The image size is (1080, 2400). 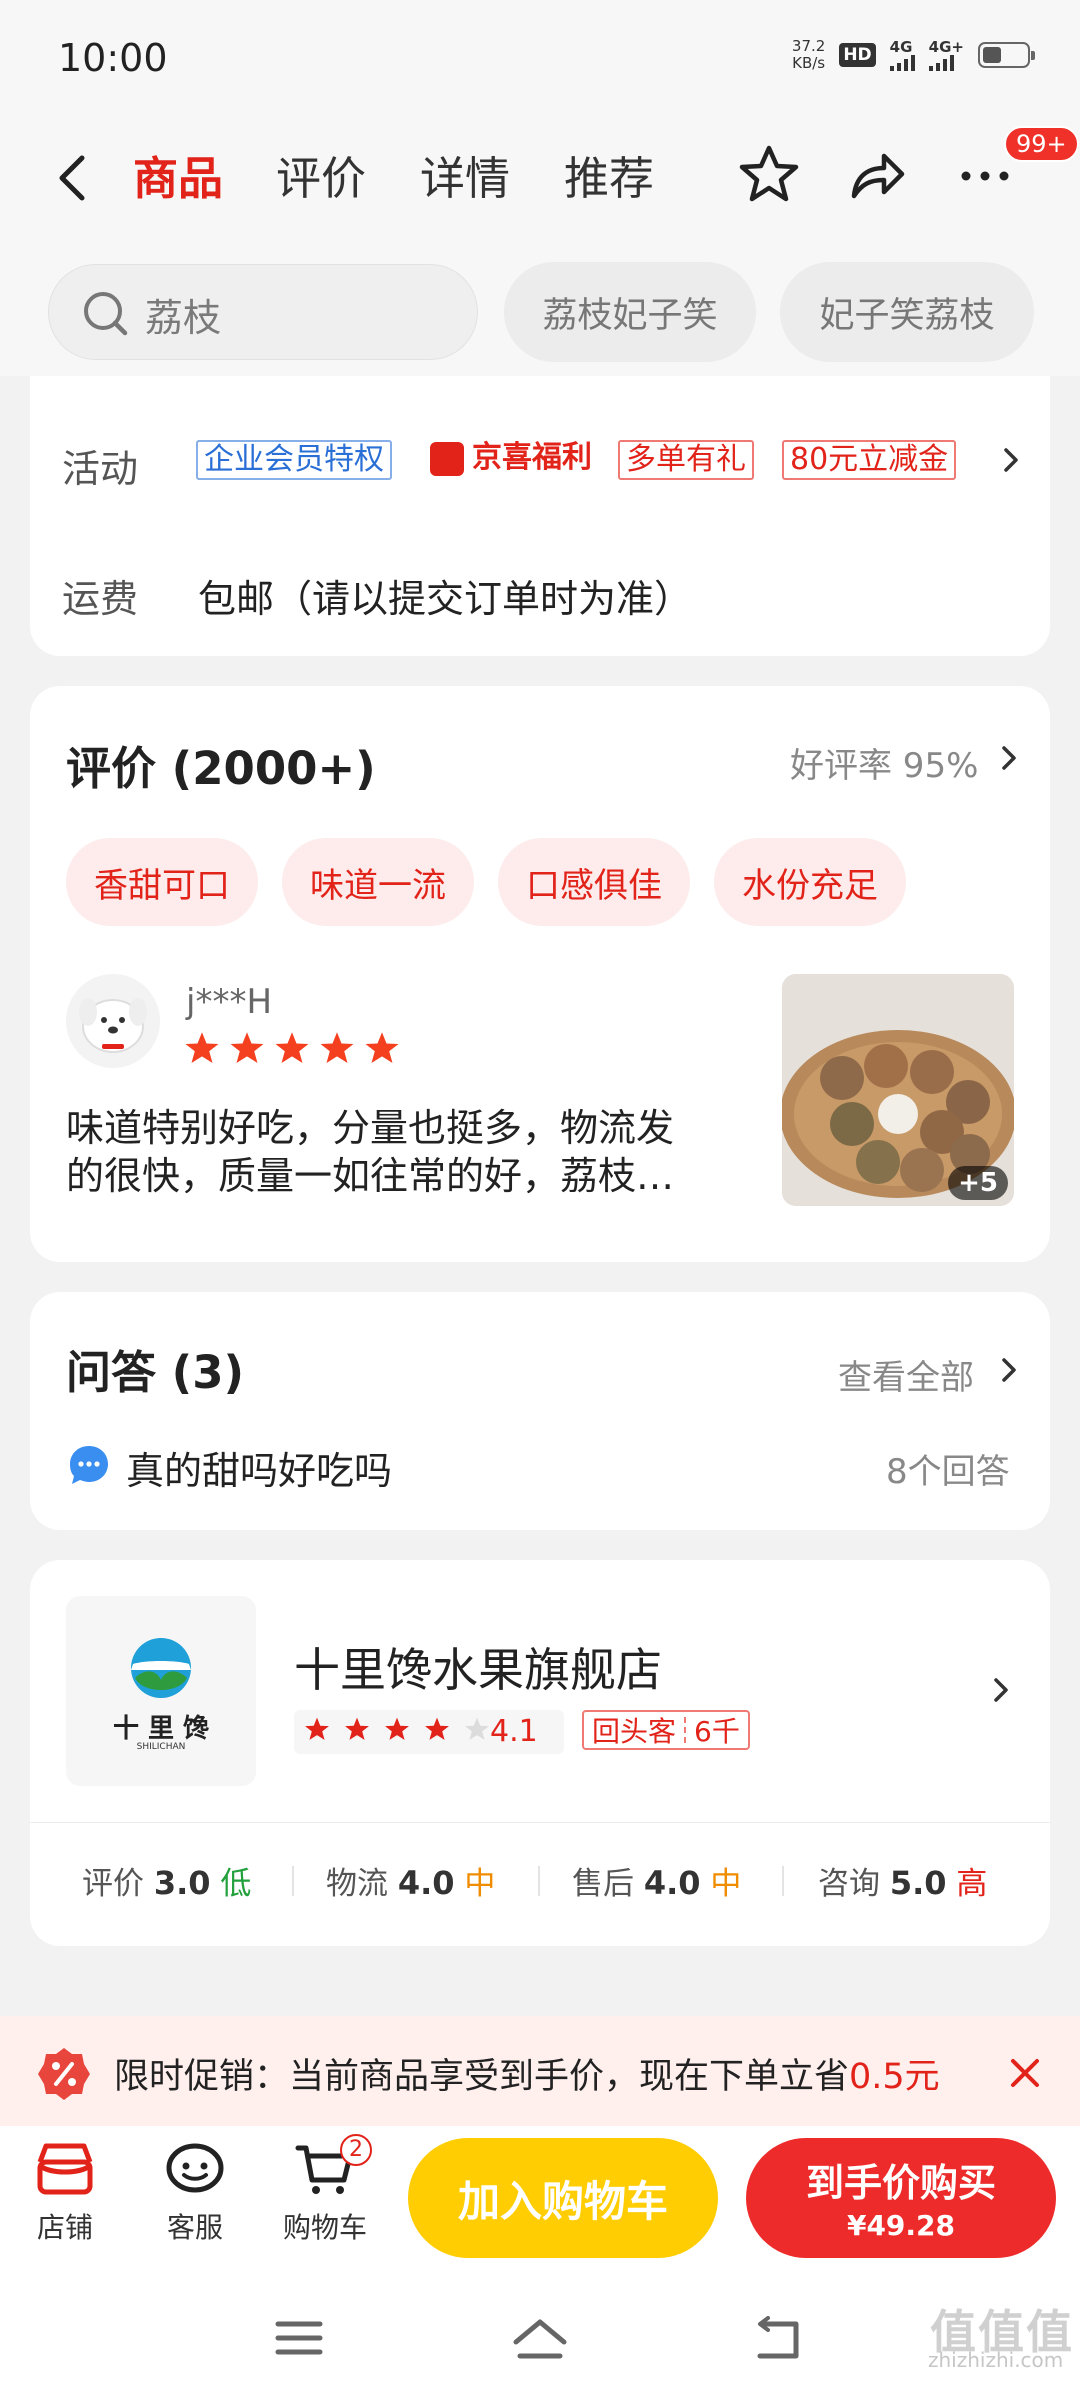 I want to click on menu-icon, so click(x=299, y=2338).